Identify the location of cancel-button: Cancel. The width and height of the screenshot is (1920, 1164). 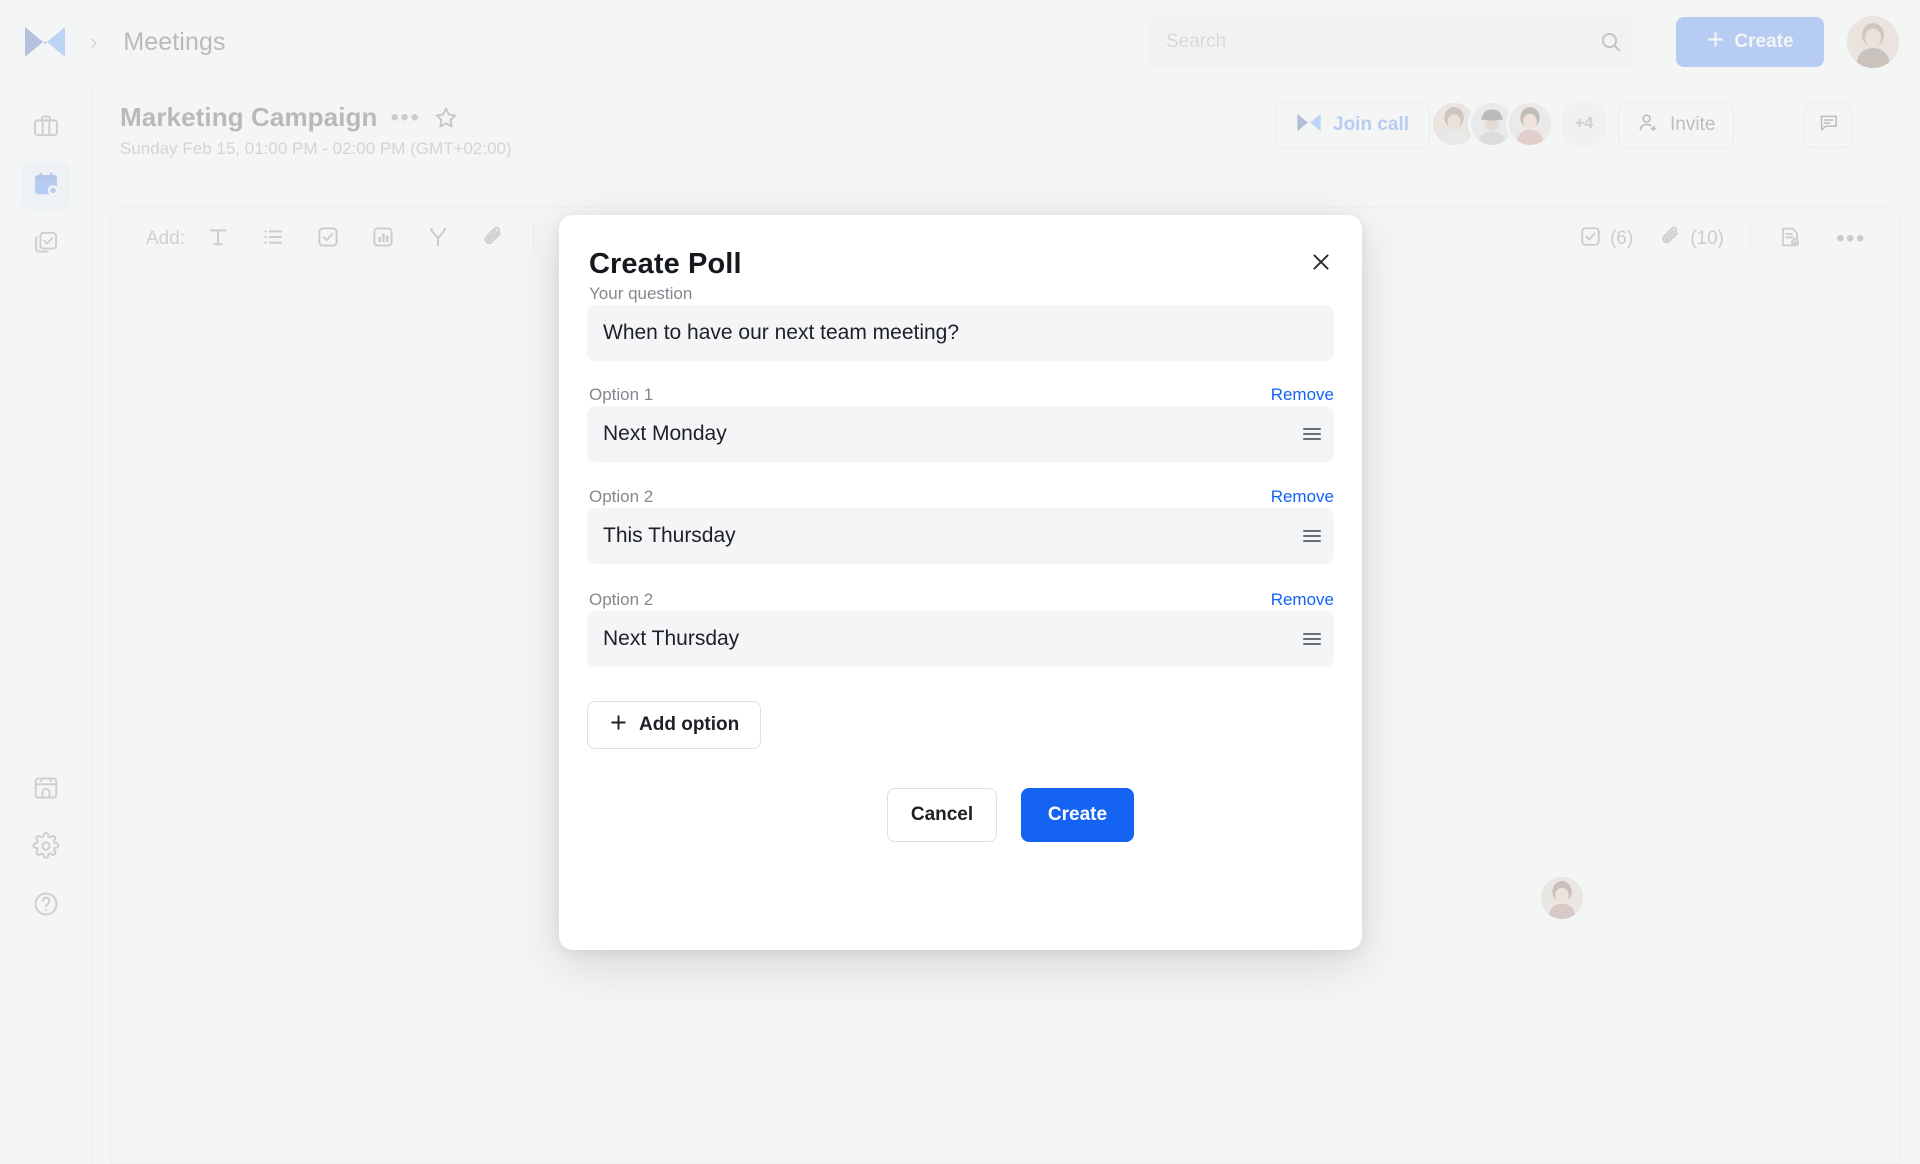
(942, 815).